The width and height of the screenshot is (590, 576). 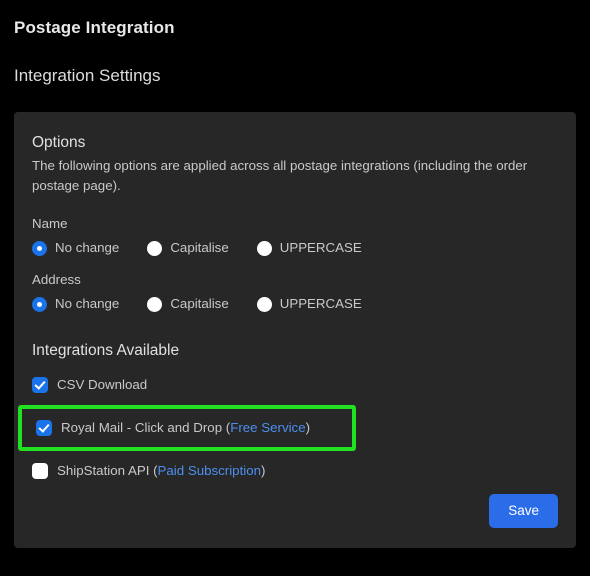 I want to click on radio-address-uppercase: UPPERCASE, so click(x=309, y=304).